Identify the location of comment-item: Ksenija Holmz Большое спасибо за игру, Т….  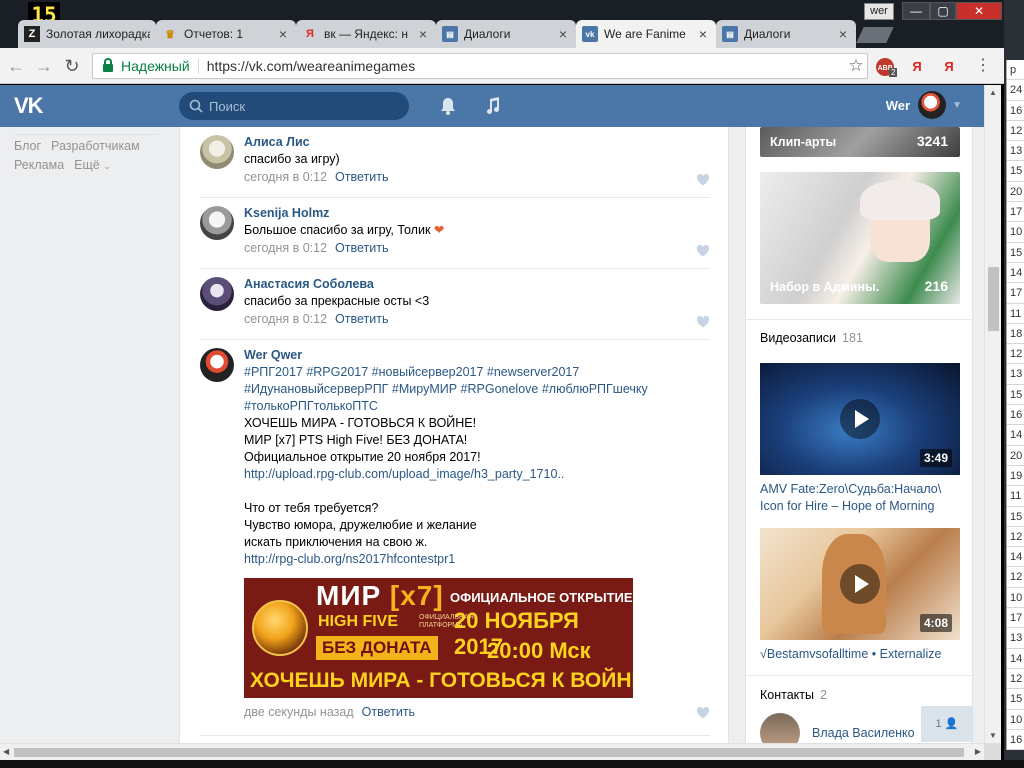
(455, 233).